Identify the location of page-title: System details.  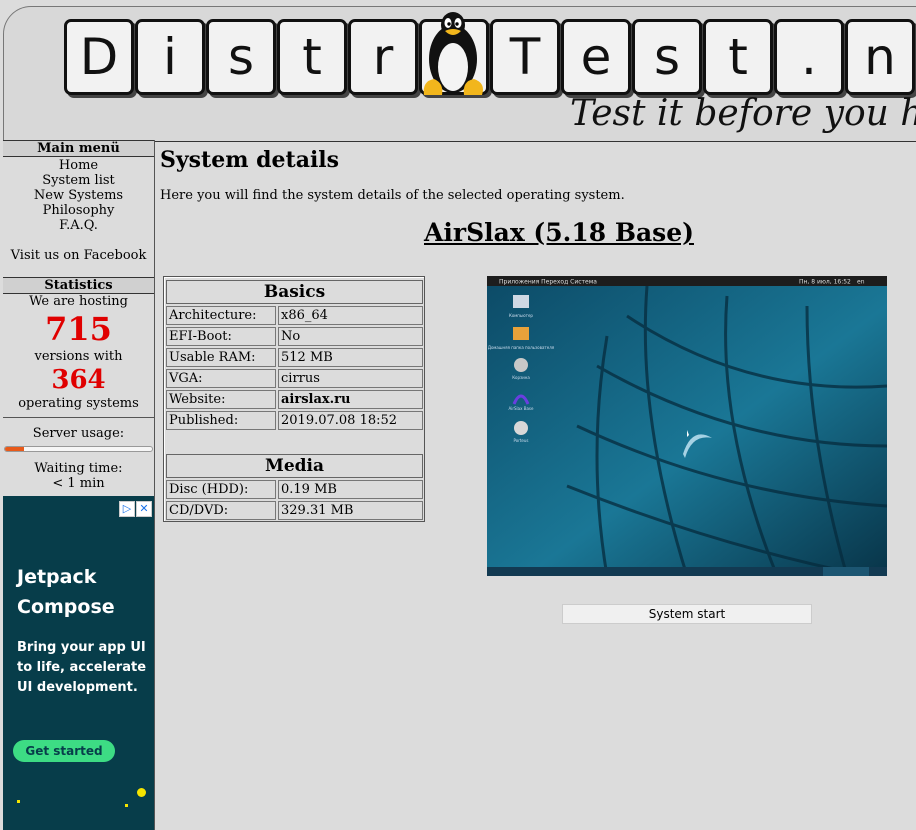
(250, 160).